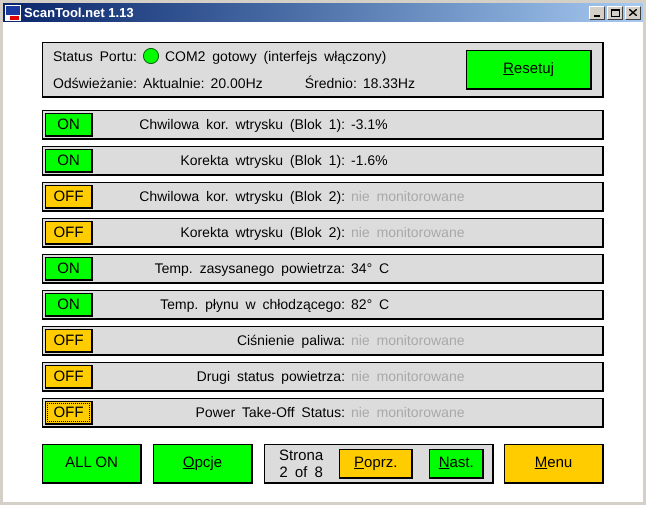 This screenshot has height=505, width=646. Describe the element at coordinates (241, 196) in the screenshot. I see `sensor-label: Chwilowa kor. wtrysku (Blok 2):` at that location.